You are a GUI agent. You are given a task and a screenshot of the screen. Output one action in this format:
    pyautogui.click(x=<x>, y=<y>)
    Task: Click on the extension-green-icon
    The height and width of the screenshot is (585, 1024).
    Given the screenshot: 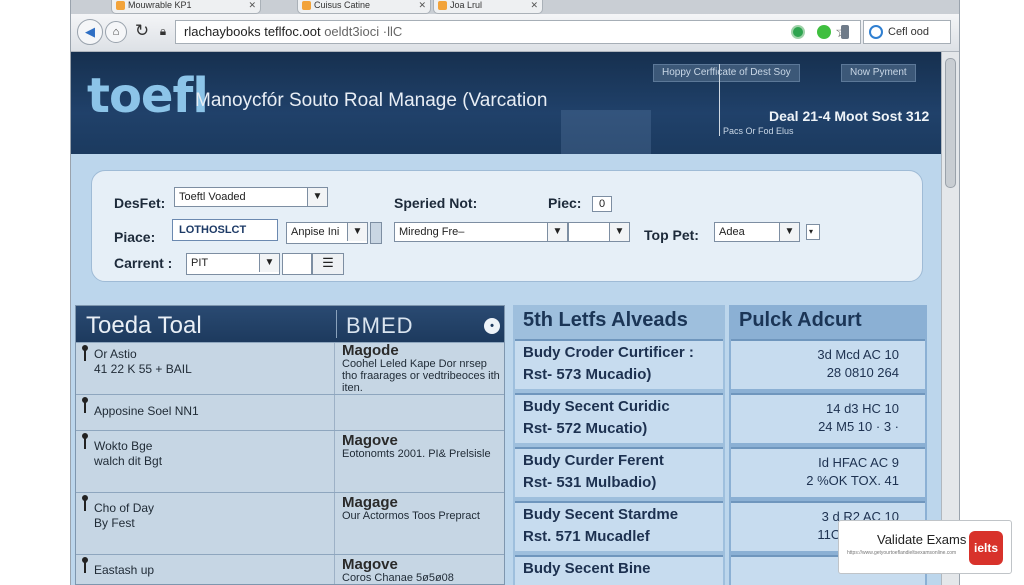 What is the action you would take?
    pyautogui.click(x=798, y=32)
    